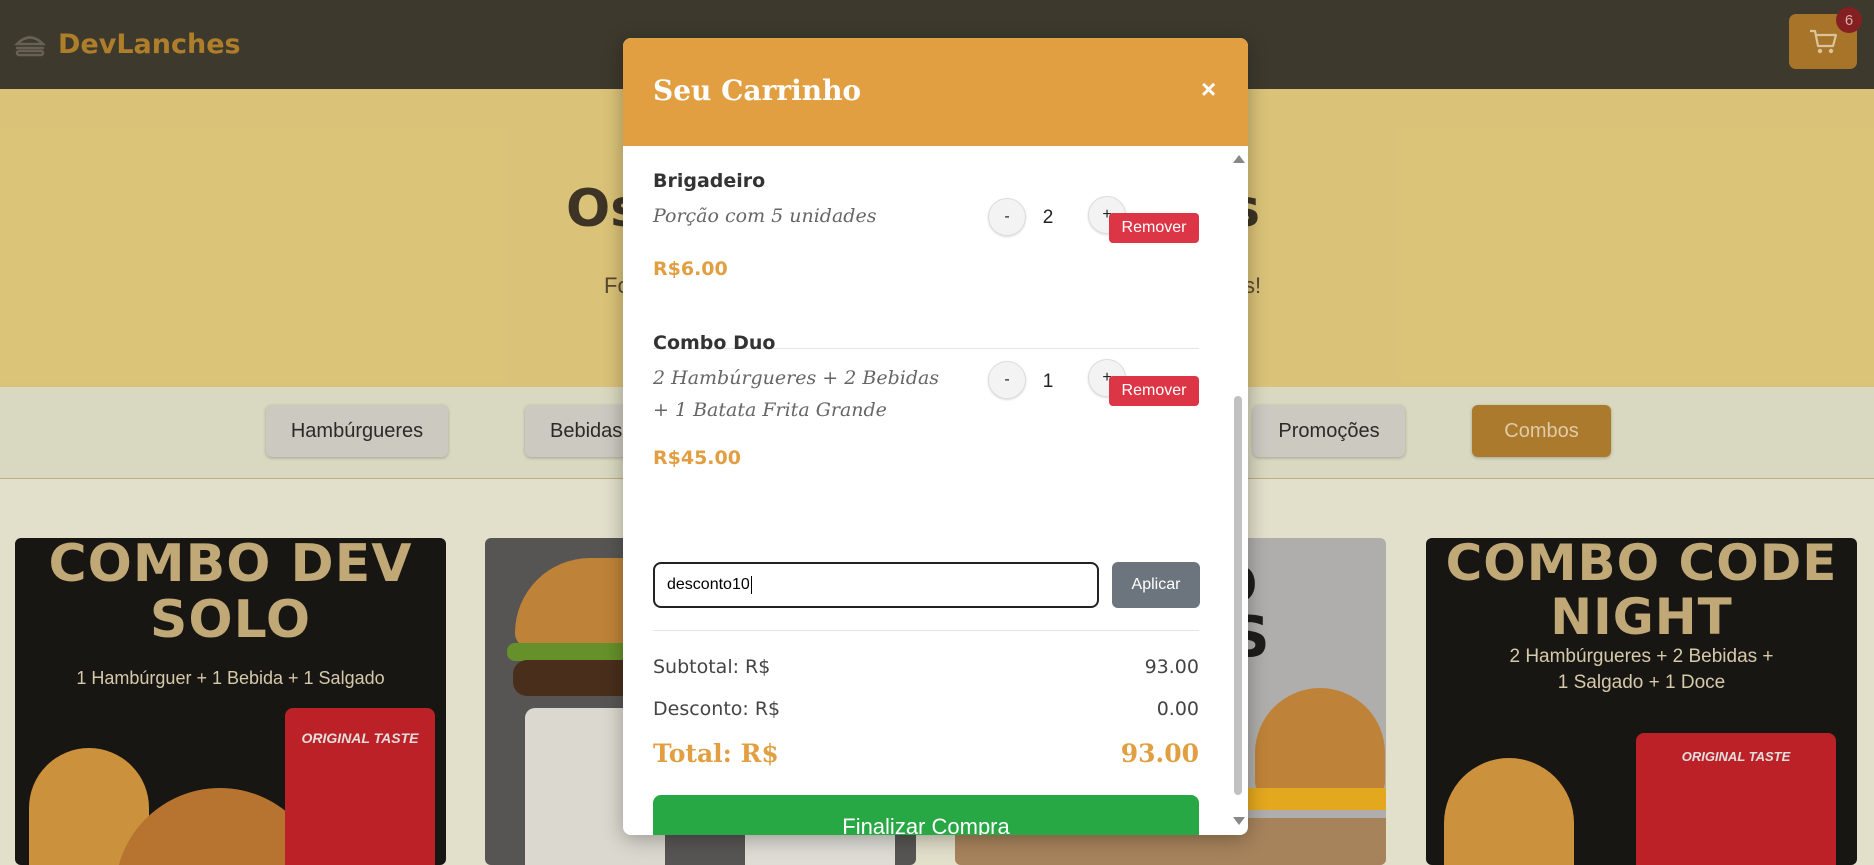  I want to click on apply-coupon-button: Aplicar, so click(1156, 585).